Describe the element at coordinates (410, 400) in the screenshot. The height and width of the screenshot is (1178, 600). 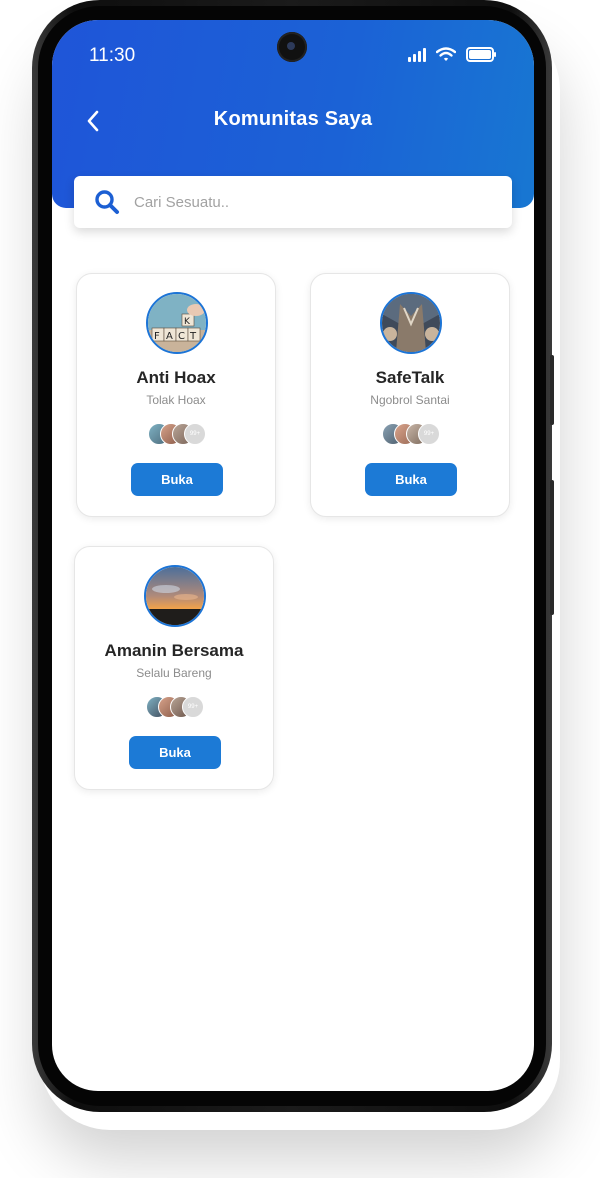
I see `community-subtitle: Ngobrol Santai` at that location.